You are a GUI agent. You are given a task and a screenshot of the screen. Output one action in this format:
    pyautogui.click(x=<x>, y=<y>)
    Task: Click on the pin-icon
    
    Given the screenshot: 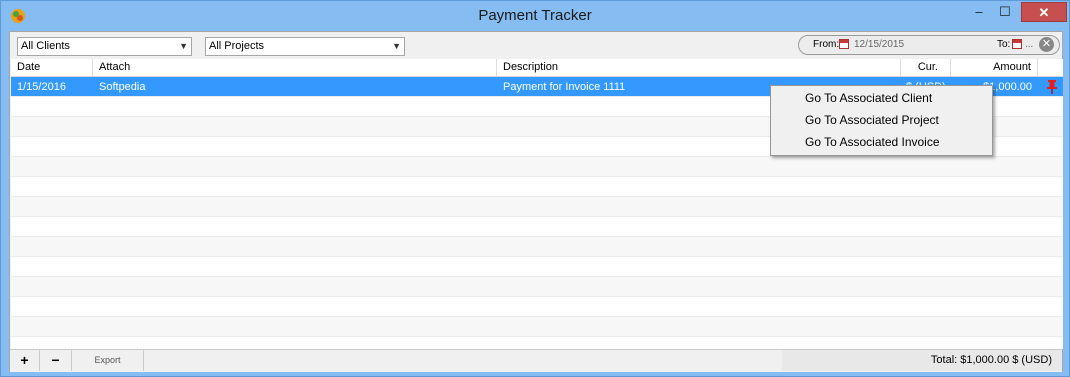 What is the action you would take?
    pyautogui.click(x=1052, y=87)
    